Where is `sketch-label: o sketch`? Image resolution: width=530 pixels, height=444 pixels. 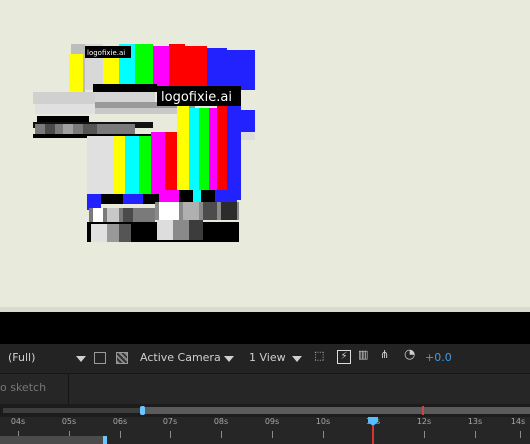 sketch-label: o sketch is located at coordinates (23, 387).